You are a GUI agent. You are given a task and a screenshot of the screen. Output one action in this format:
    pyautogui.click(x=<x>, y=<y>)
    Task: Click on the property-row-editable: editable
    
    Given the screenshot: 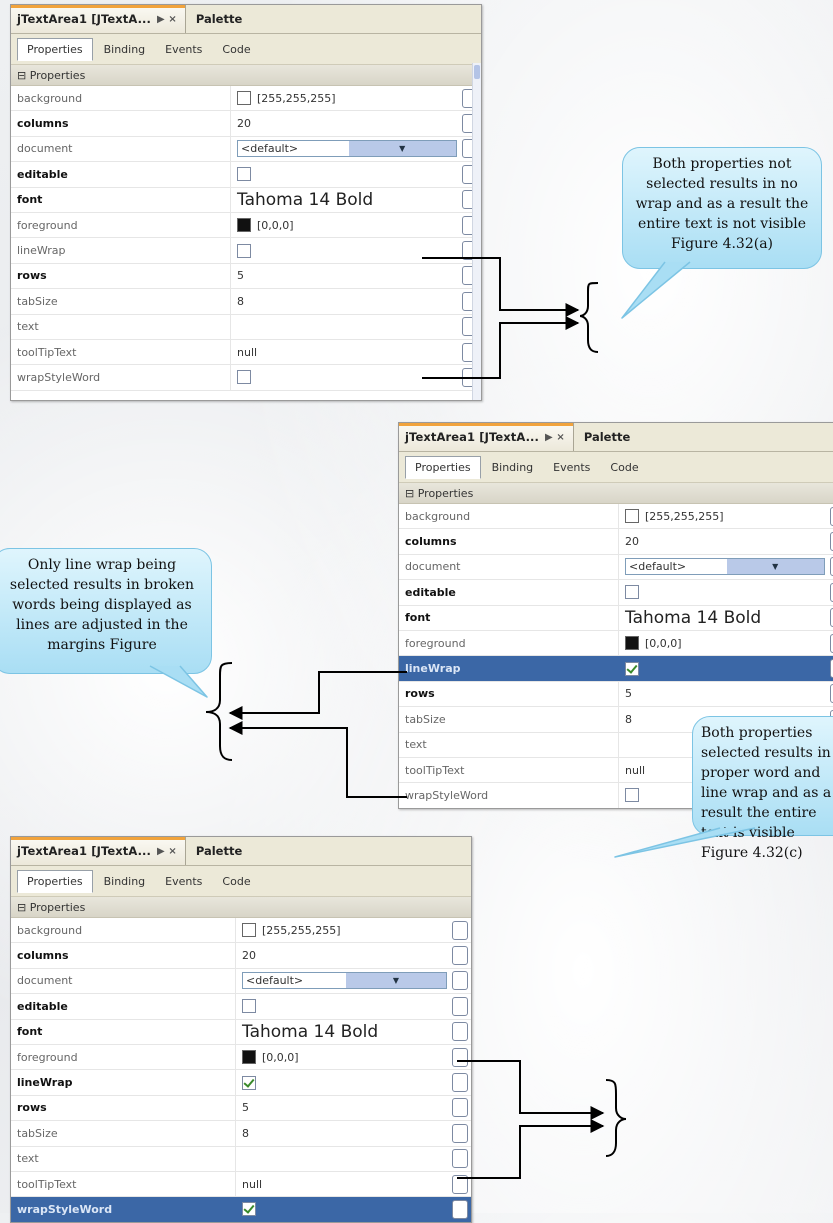 What is the action you would take?
    pyautogui.click(x=616, y=593)
    